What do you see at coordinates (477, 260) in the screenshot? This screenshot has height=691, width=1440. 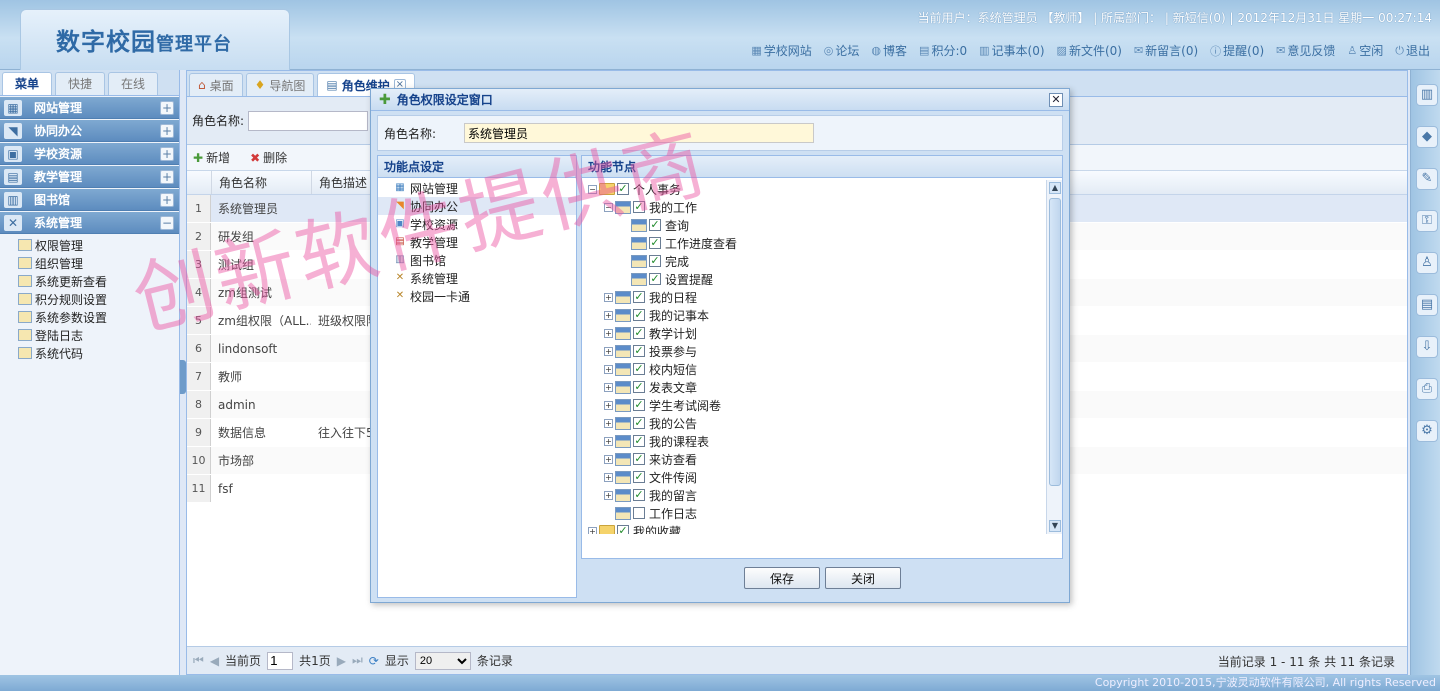 I see `function-point-item: ▥ 图书馆` at bounding box center [477, 260].